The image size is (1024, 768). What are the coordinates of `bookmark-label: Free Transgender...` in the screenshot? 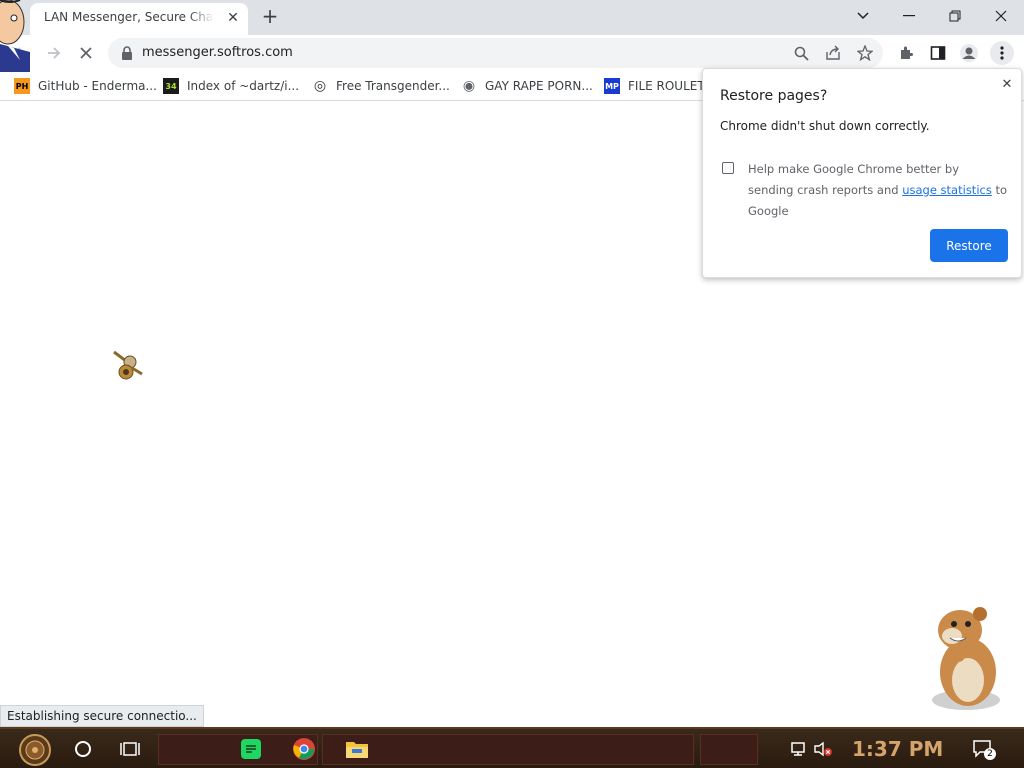 It's located at (393, 86).